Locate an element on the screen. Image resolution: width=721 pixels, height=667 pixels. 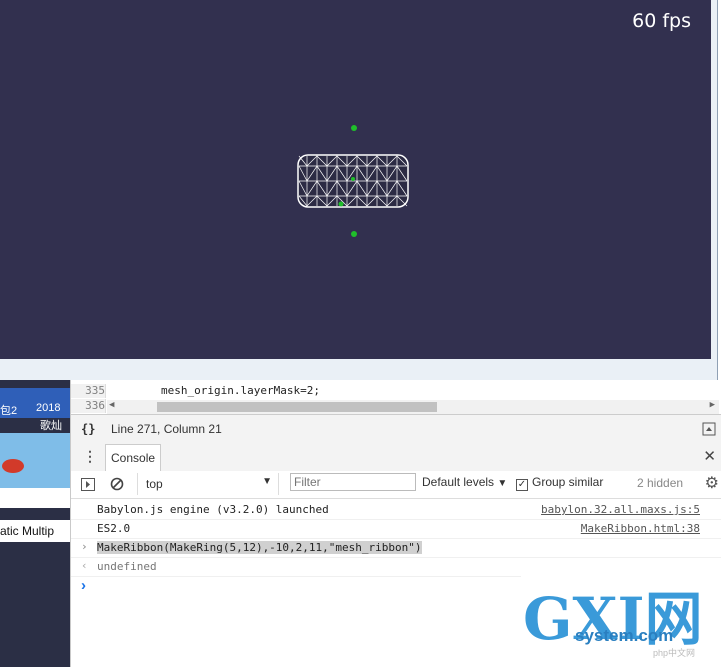
console-message: ES2.0 MakeRibbon.html:38 is located at coordinates (396, 529).